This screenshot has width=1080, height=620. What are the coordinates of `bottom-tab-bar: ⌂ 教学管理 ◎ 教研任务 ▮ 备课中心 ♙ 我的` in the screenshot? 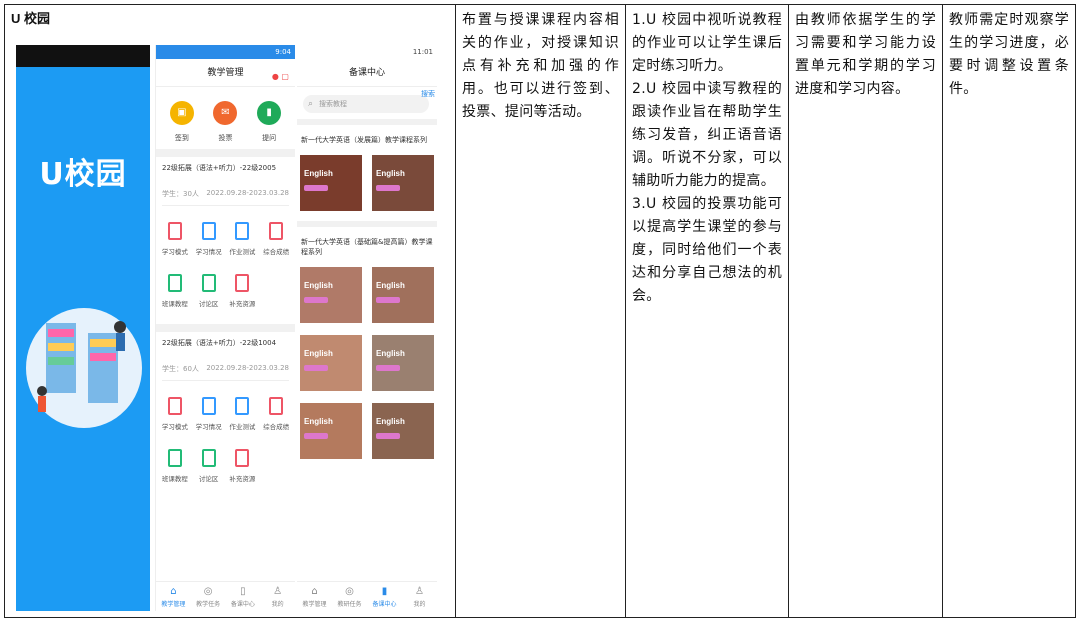 It's located at (367, 596).